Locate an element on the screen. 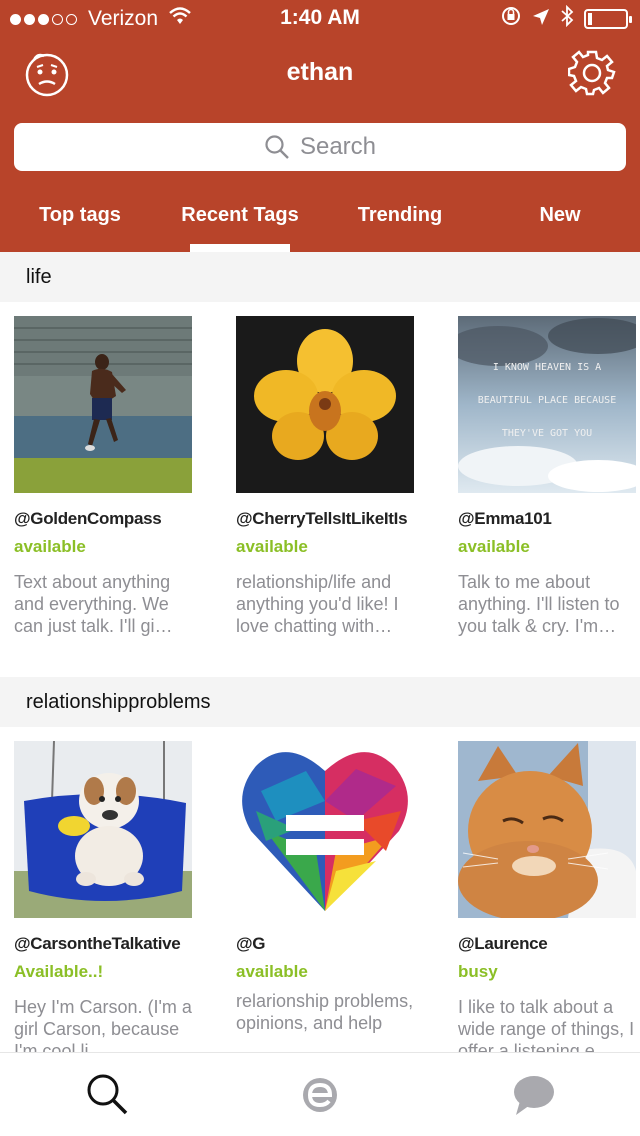  status-right is located at coordinates (566, 18).